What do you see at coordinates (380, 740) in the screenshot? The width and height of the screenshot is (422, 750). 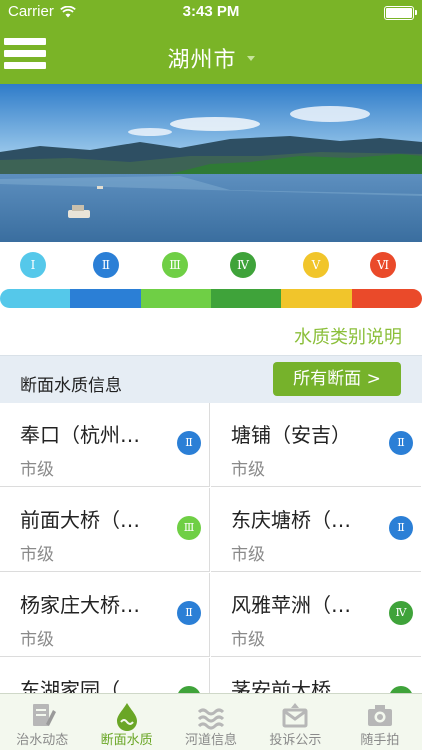 I see `tab-label: 随手拍` at bounding box center [380, 740].